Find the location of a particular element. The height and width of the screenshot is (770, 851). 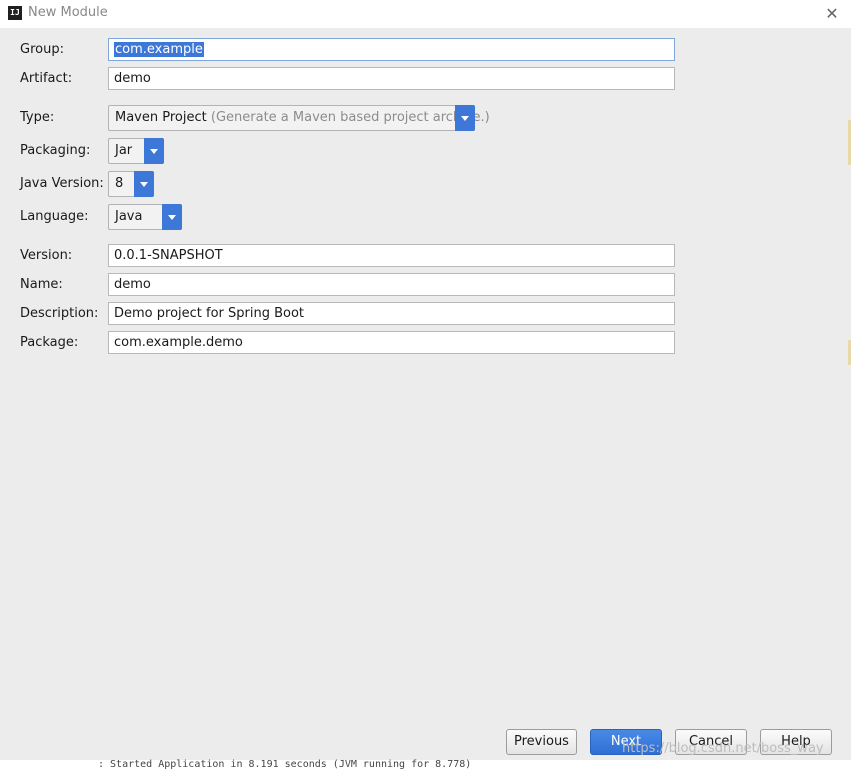

packaging-select: Jar is located at coordinates (136, 151).